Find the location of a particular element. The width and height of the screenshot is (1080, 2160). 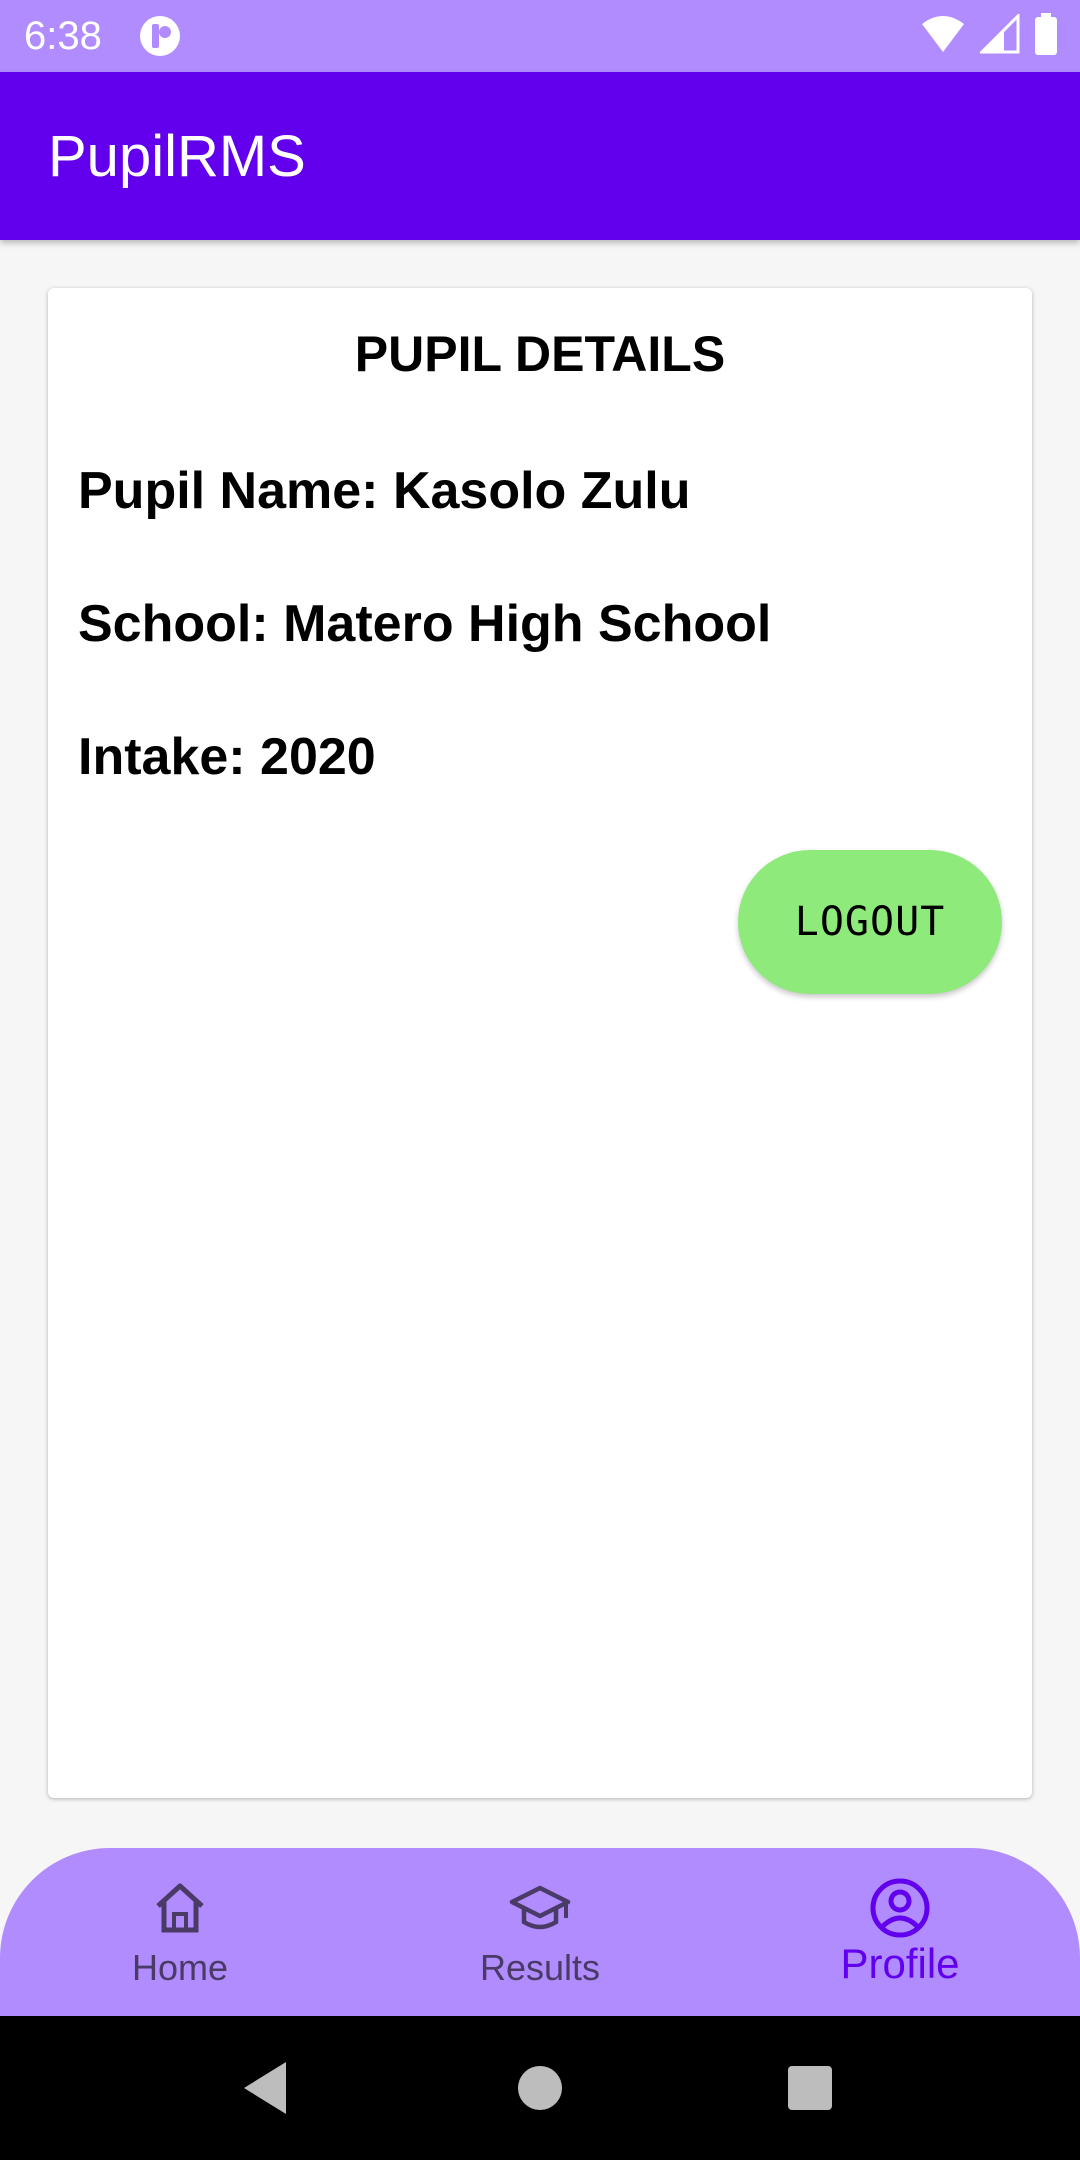

cell-signal-icon is located at coordinates (999, 35).